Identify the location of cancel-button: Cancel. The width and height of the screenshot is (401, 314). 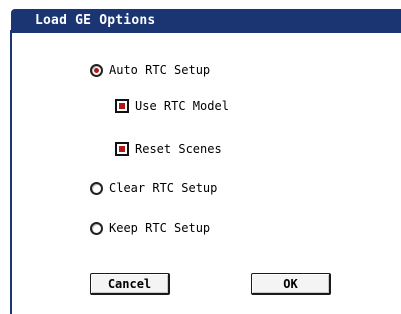
(130, 284).